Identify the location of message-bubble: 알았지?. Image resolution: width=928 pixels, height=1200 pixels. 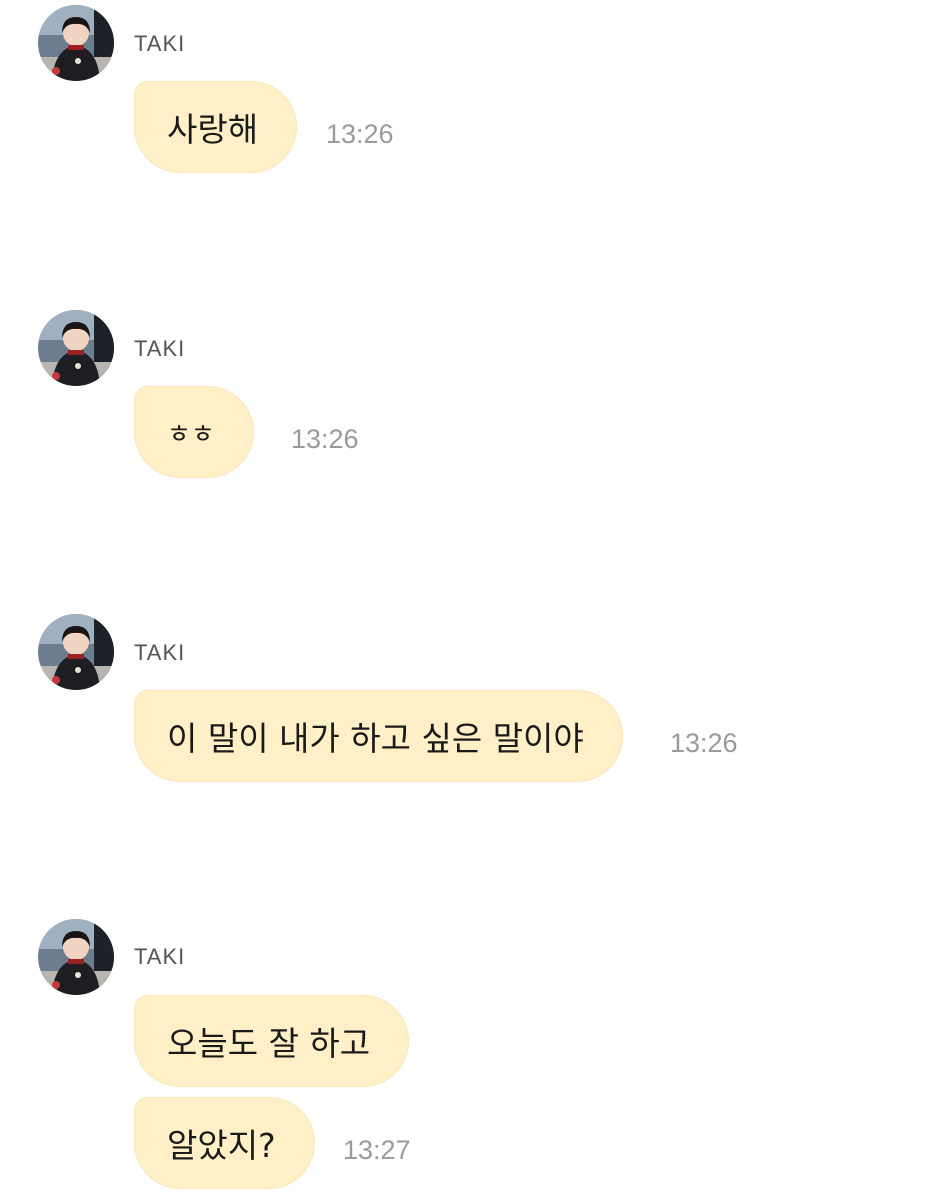
(224, 1143).